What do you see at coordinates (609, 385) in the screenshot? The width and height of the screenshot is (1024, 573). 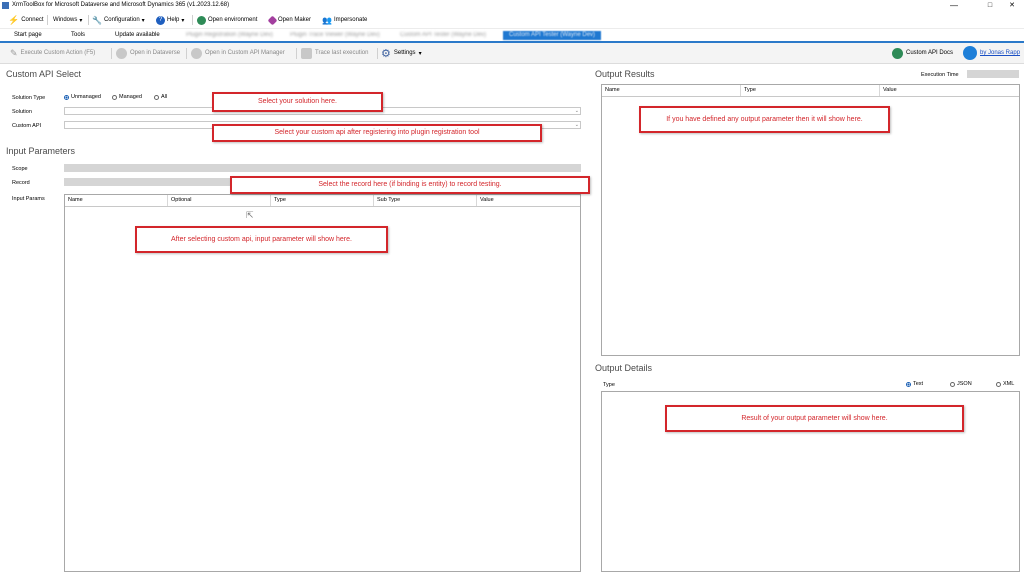 I see `output-type-label: Type` at bounding box center [609, 385].